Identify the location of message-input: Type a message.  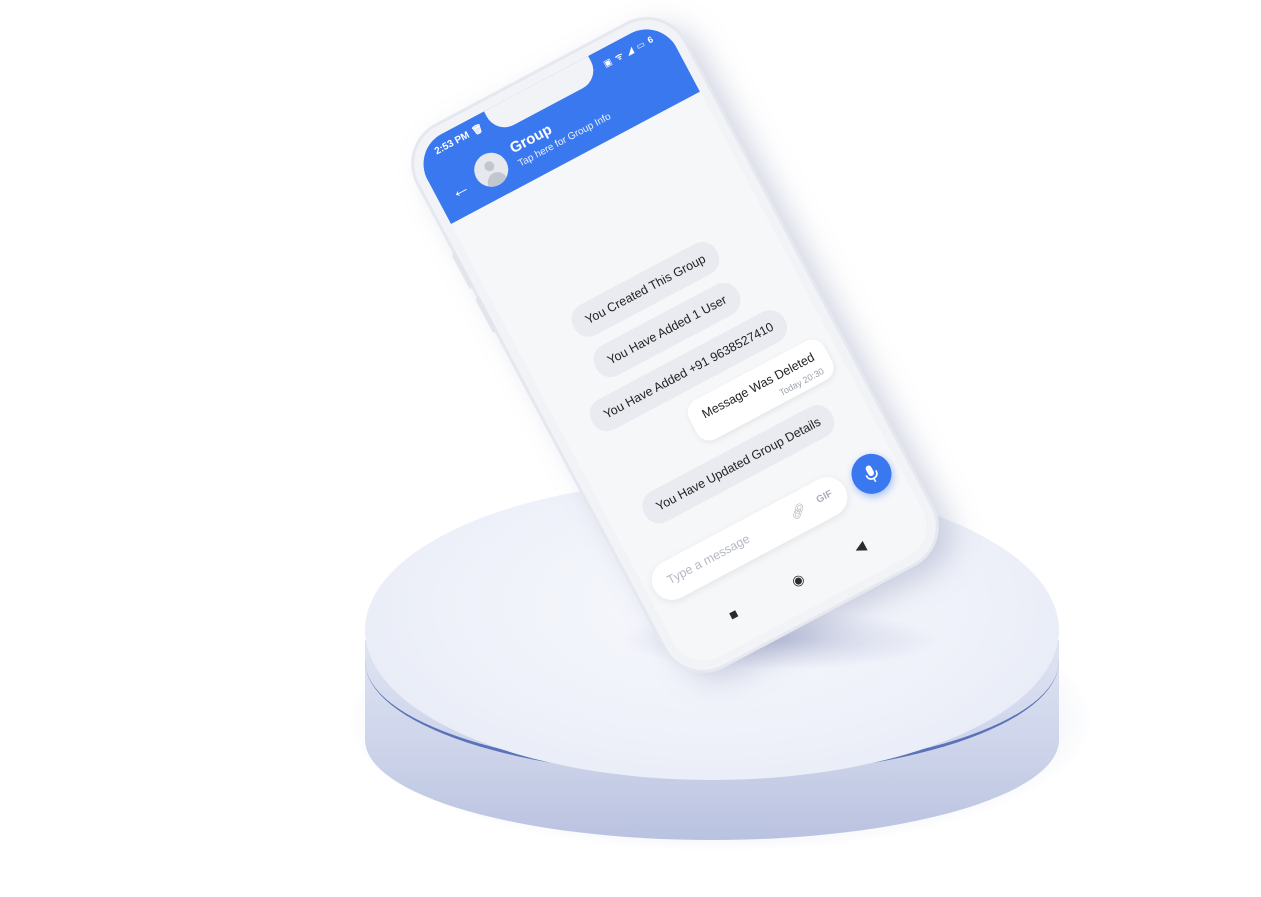
(709, 559).